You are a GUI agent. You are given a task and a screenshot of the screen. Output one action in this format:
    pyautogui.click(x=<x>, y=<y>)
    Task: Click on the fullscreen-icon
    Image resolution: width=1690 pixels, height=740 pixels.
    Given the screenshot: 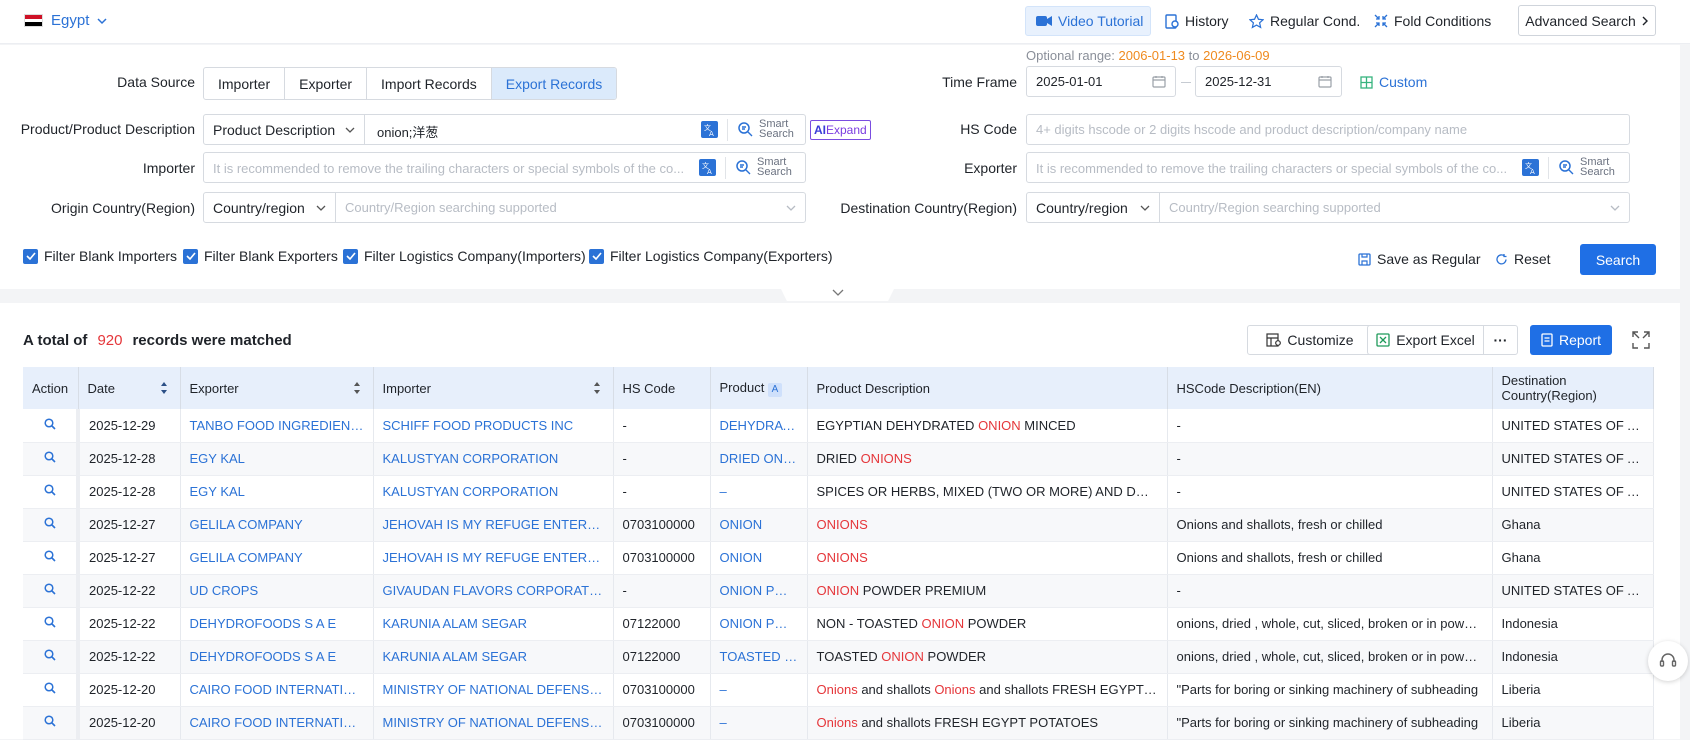 What is the action you would take?
    pyautogui.click(x=1641, y=340)
    